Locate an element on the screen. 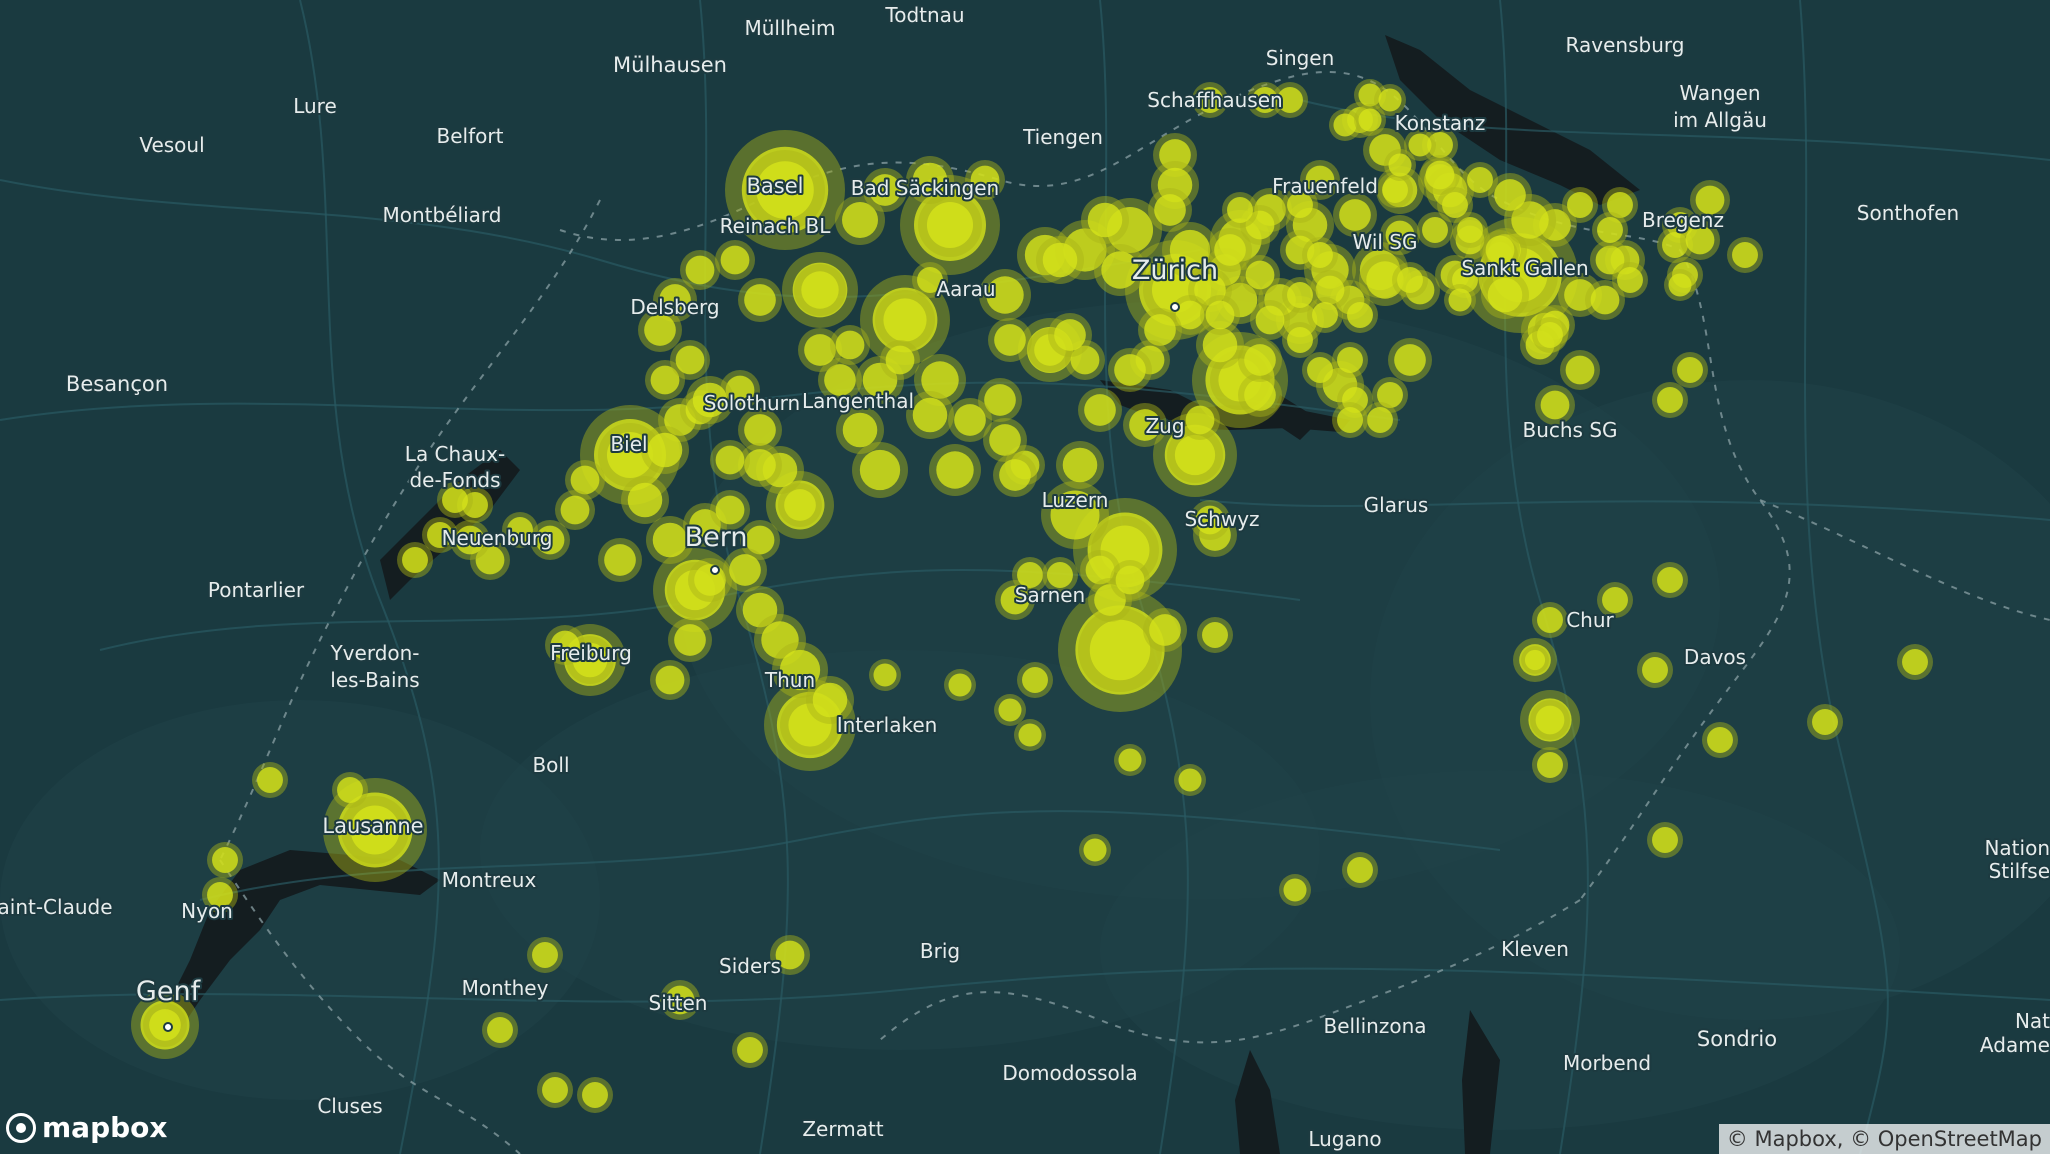  place-label: Siders is located at coordinates (750, 966).